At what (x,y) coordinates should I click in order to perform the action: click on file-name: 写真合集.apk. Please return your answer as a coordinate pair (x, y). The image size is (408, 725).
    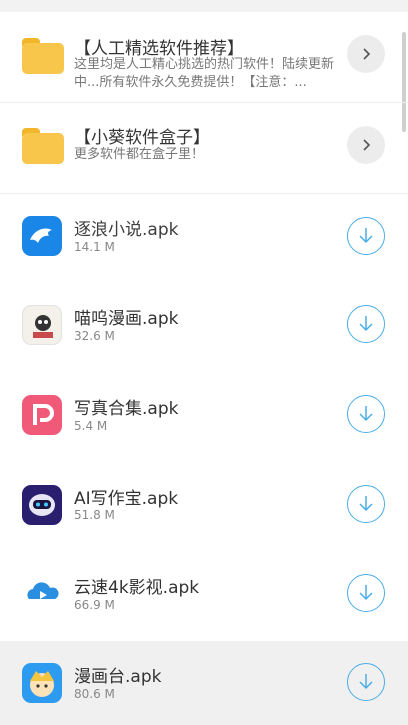
    Looking at the image, I should click on (126, 409).